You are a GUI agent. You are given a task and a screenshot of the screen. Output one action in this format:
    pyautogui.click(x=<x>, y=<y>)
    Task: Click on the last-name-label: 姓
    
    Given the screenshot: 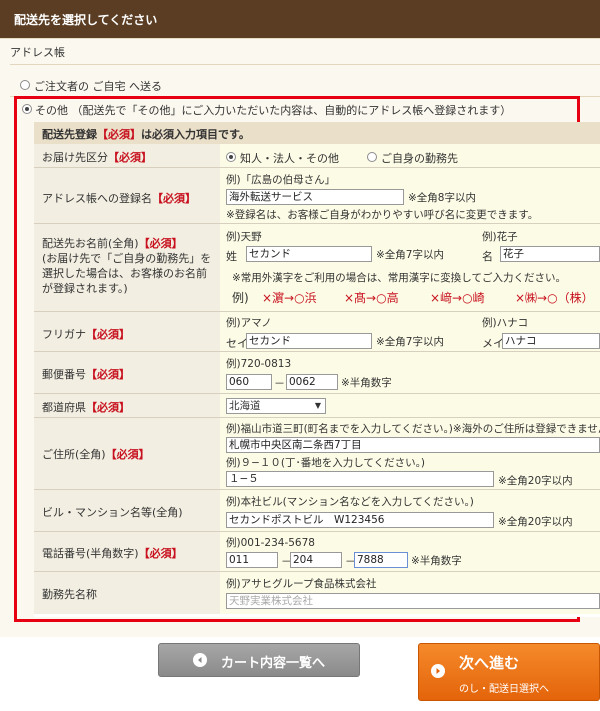 What is the action you would take?
    pyautogui.click(x=231, y=256)
    